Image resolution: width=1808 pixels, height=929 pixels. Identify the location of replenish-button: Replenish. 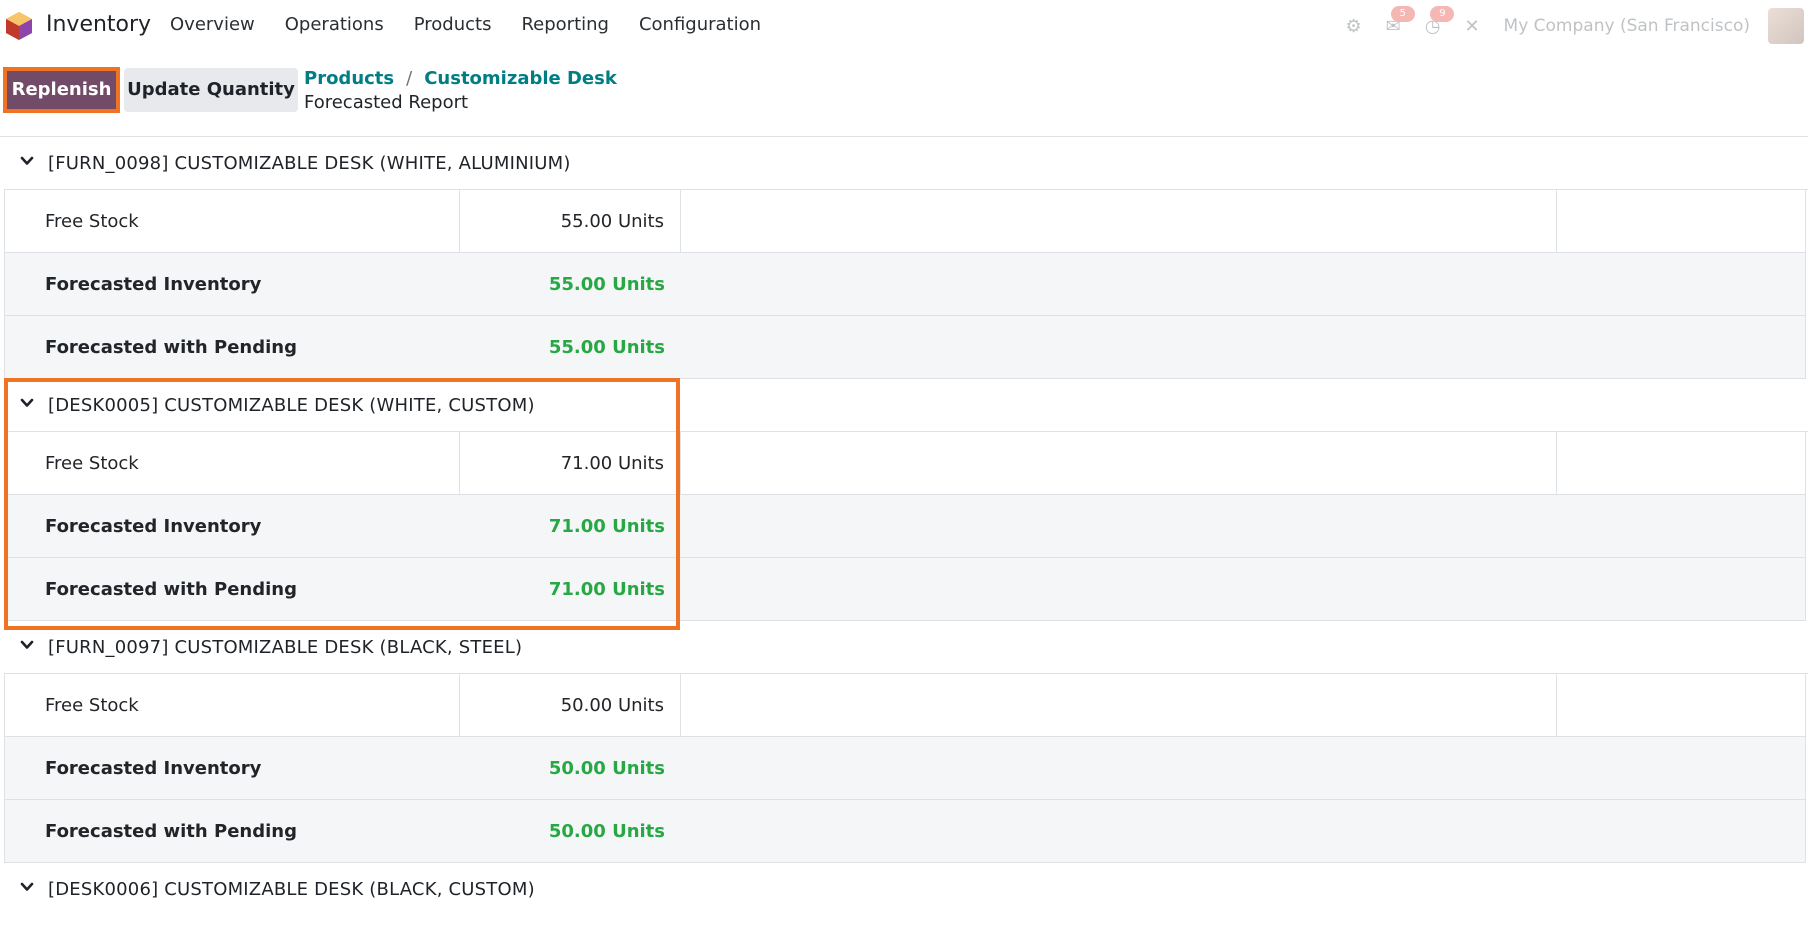
(61, 90).